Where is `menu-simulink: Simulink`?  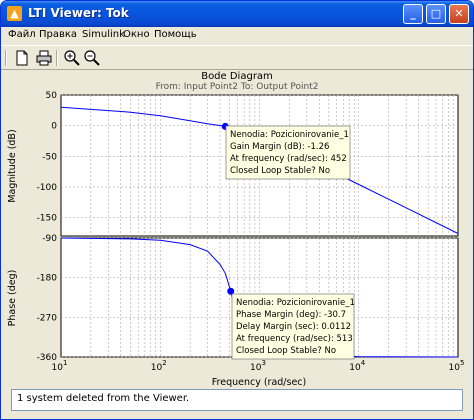 menu-simulink: Simulink is located at coordinates (103, 34).